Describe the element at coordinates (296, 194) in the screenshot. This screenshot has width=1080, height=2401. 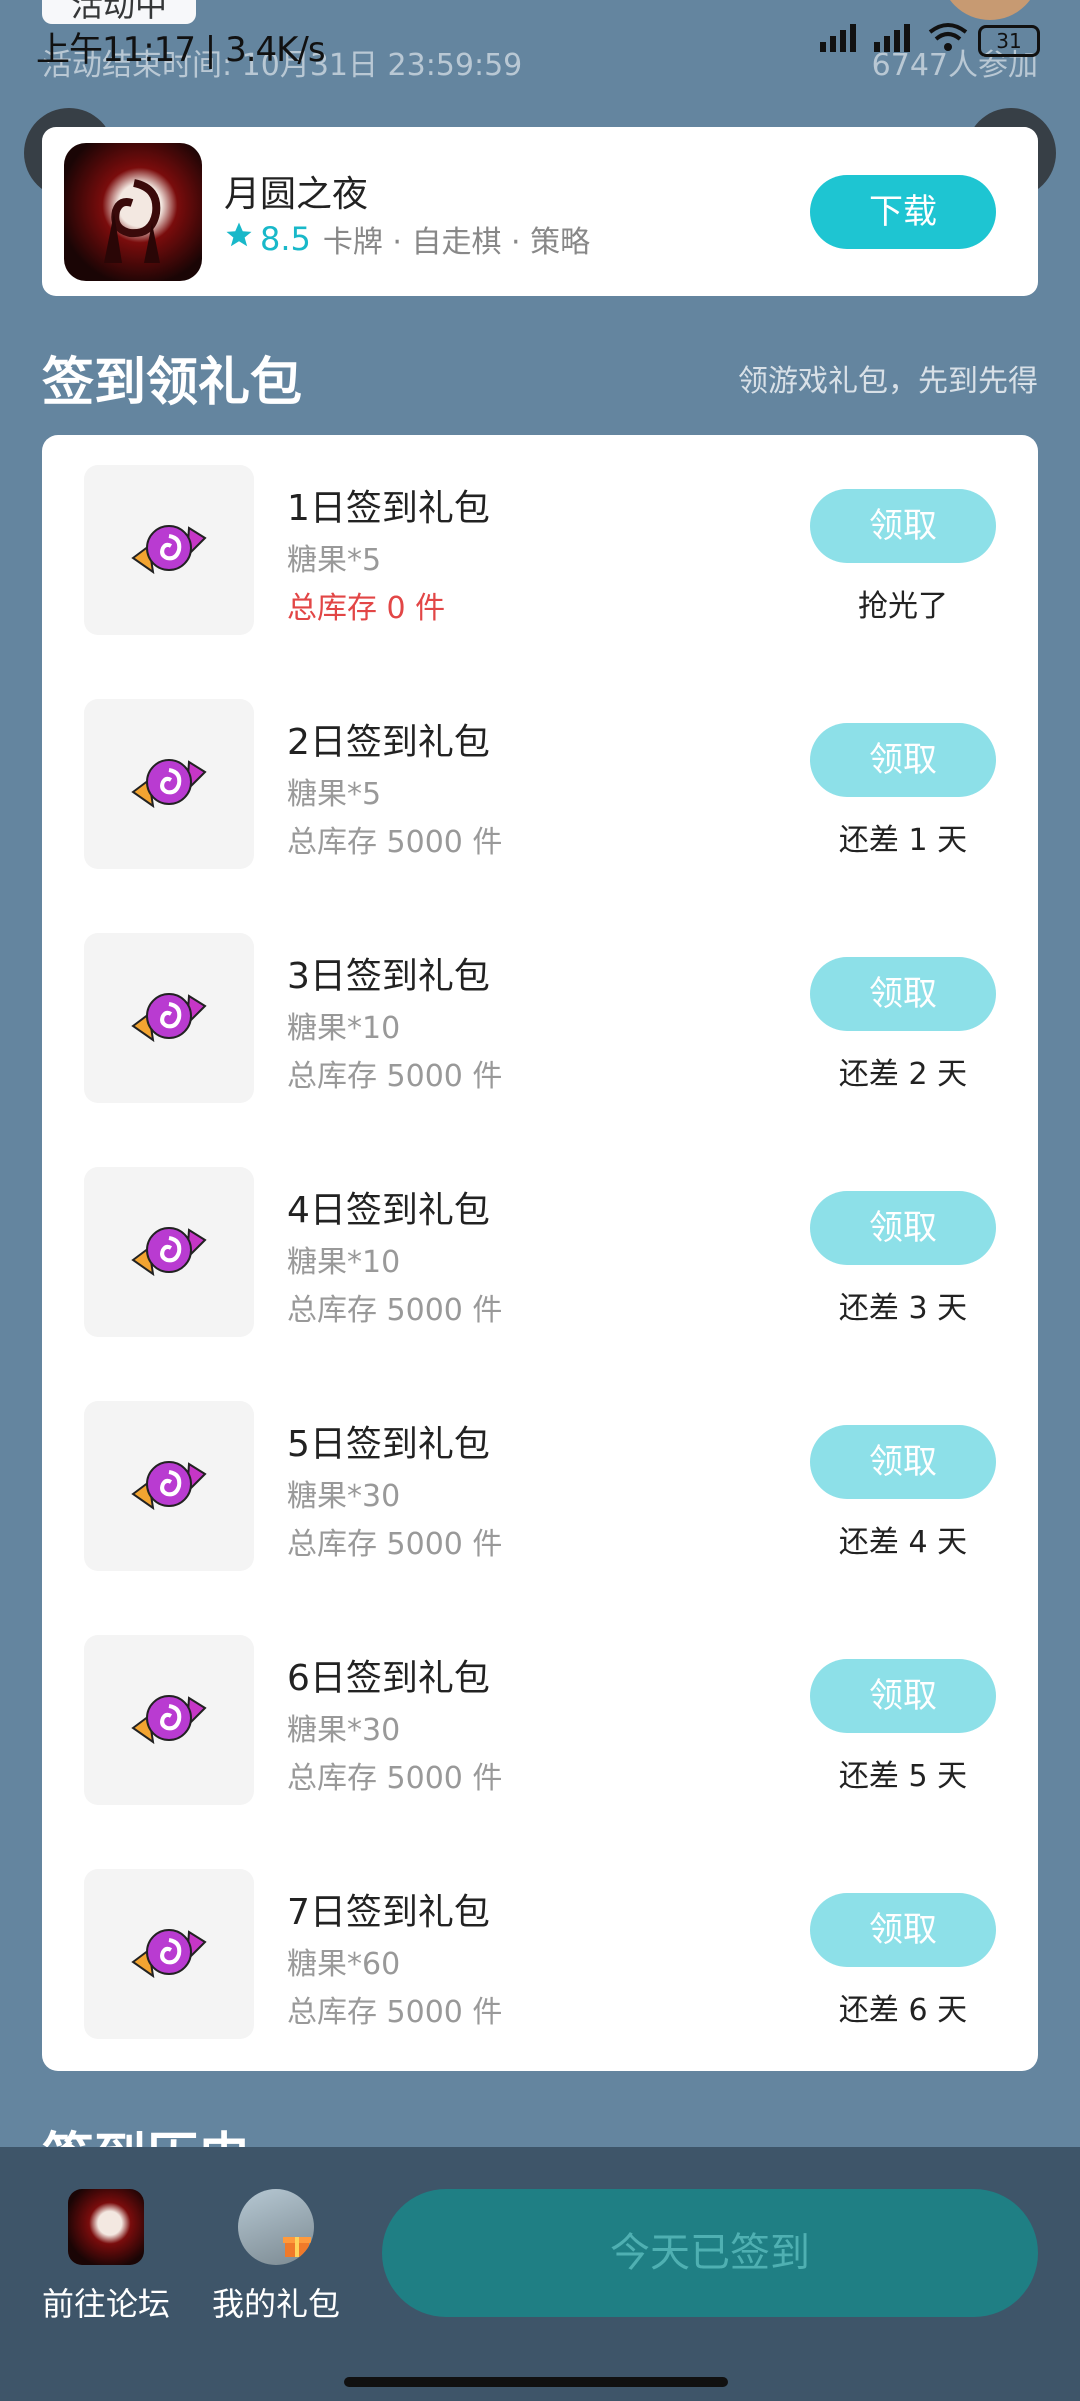
I see `game-title: 月圆之夜` at that location.